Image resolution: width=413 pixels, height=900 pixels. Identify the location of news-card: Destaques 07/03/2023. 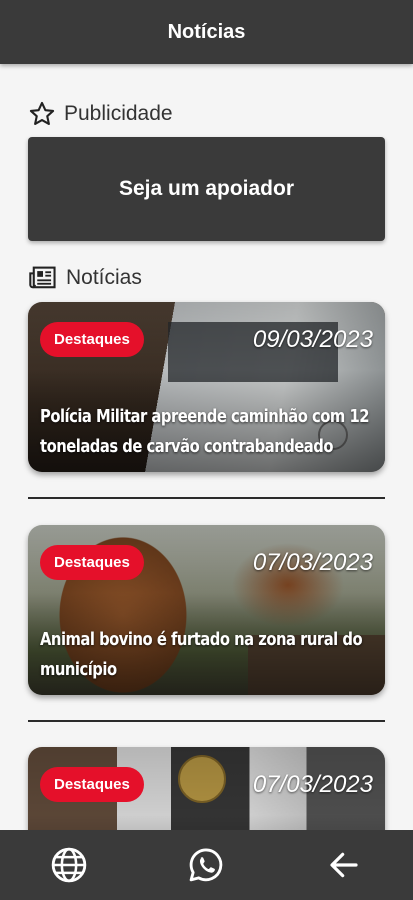
(206, 788).